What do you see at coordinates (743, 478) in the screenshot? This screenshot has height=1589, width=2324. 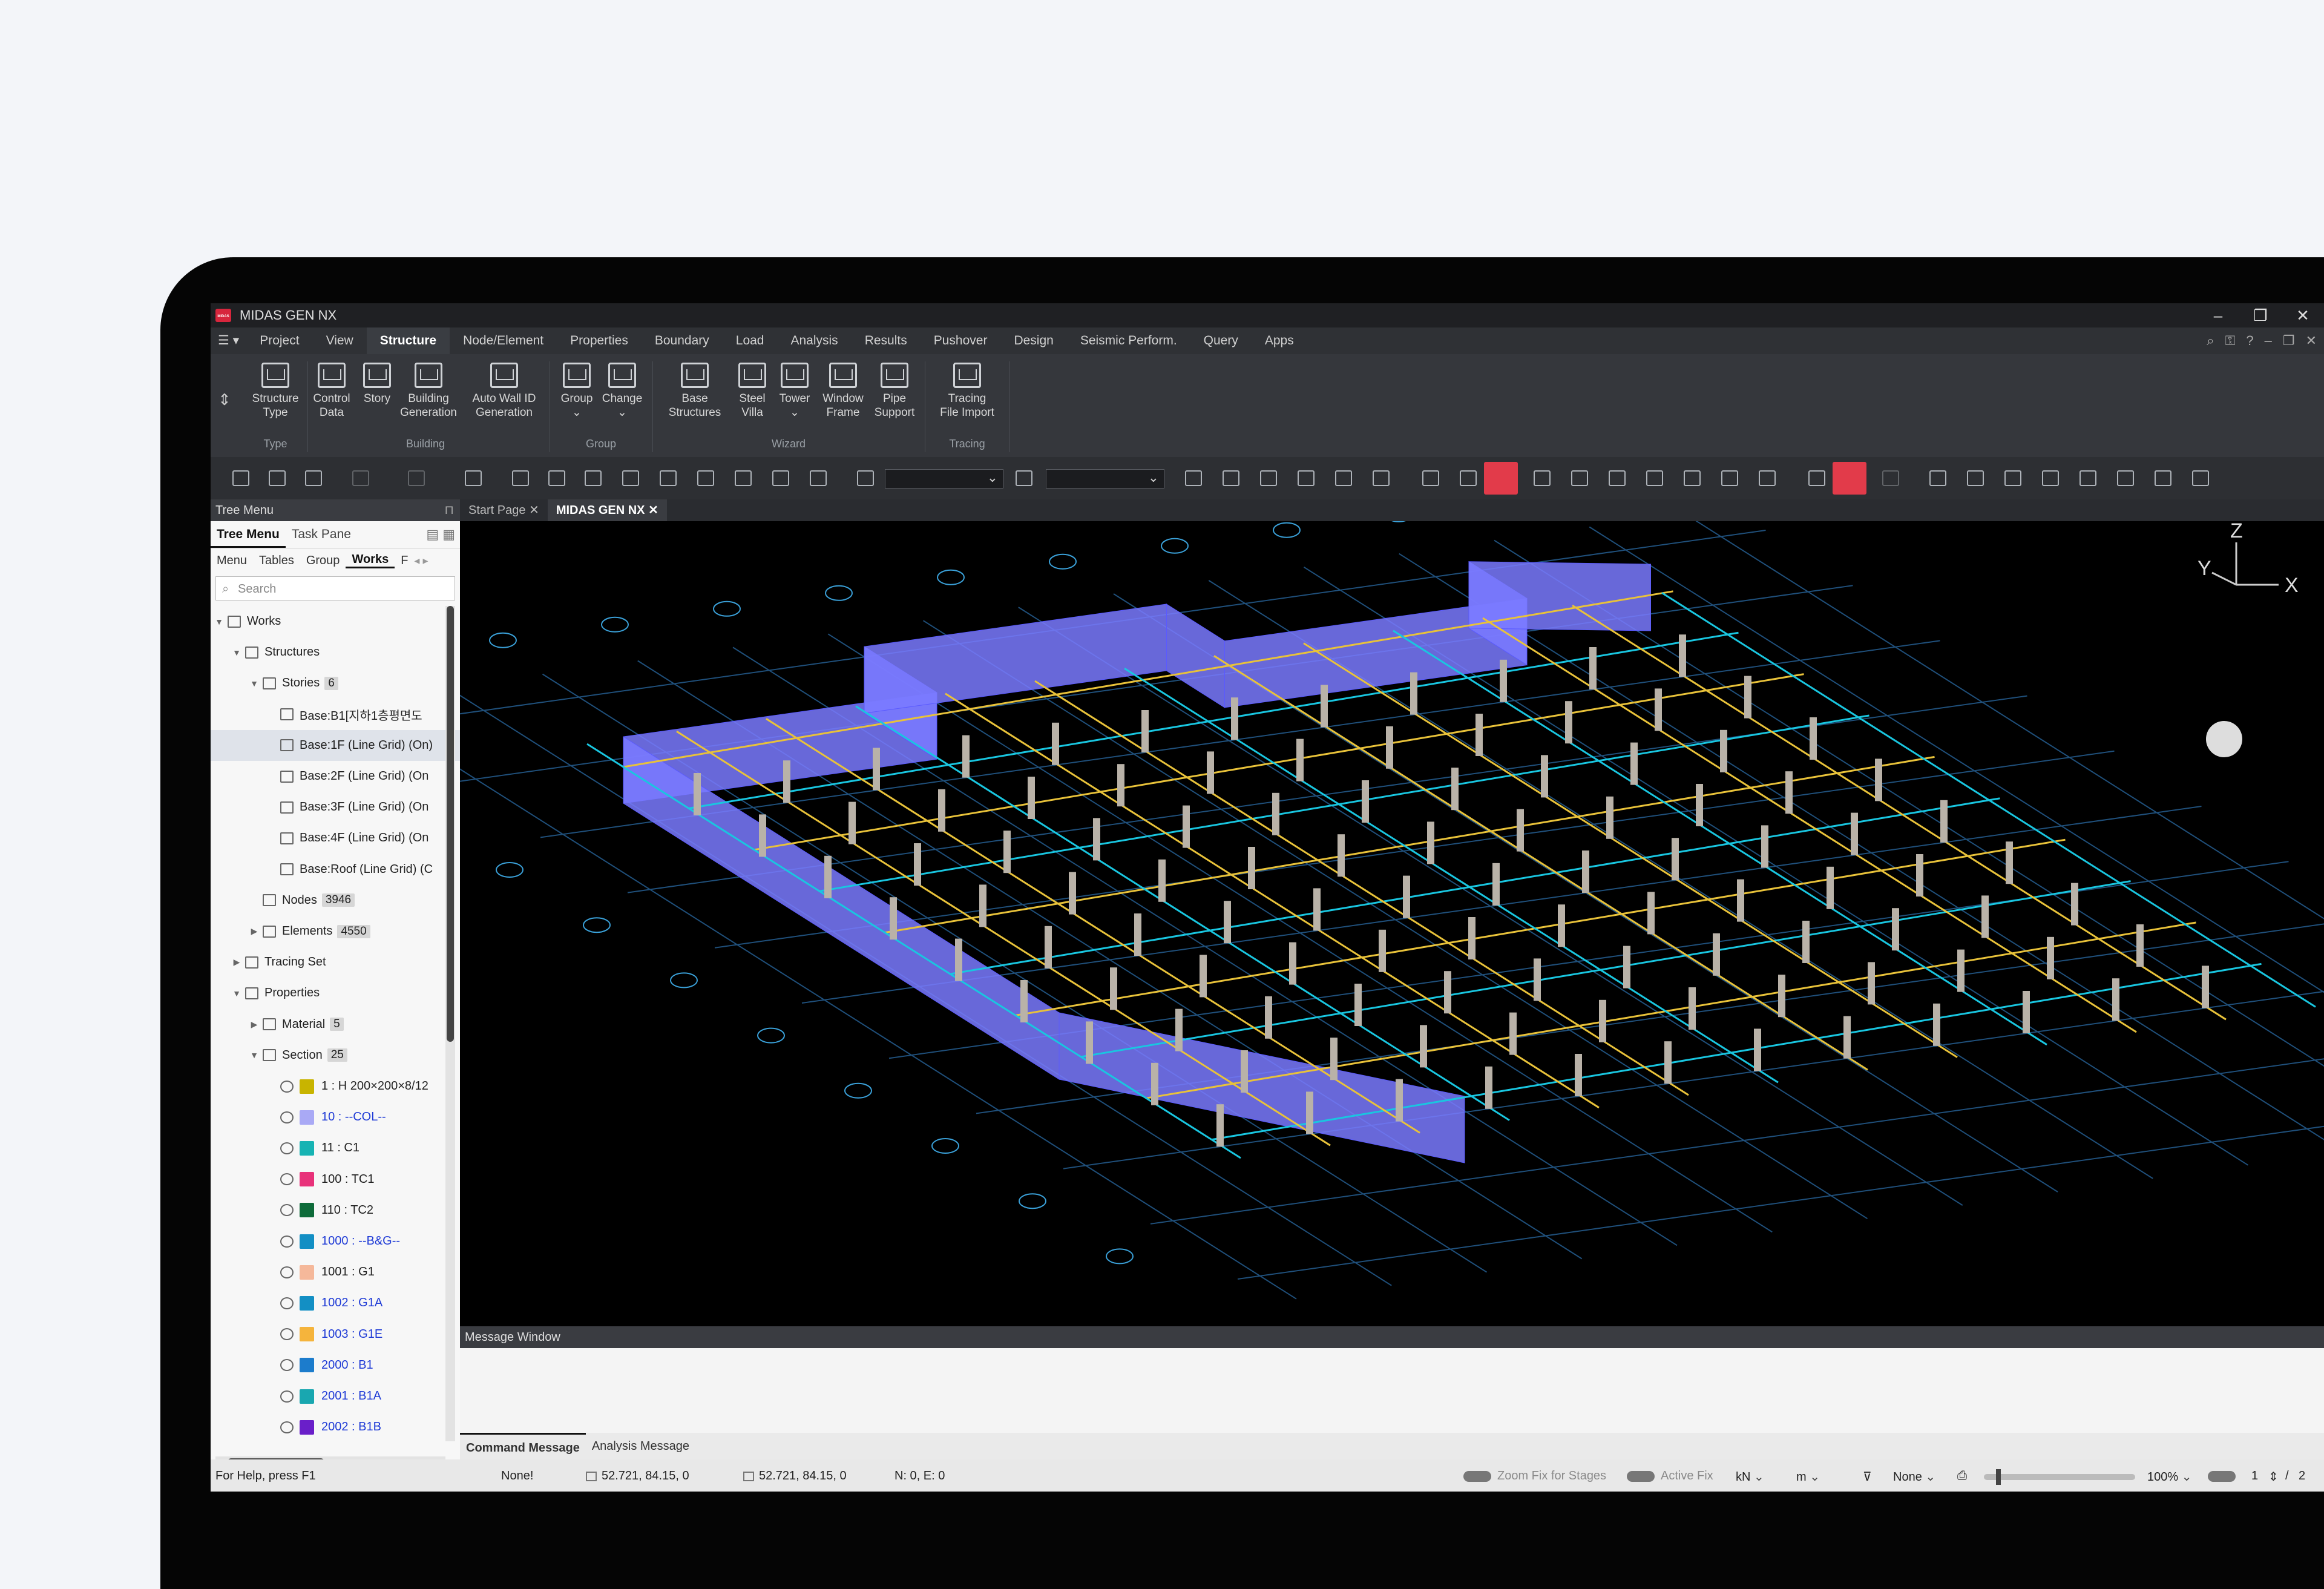 I see `select-previous-icon` at bounding box center [743, 478].